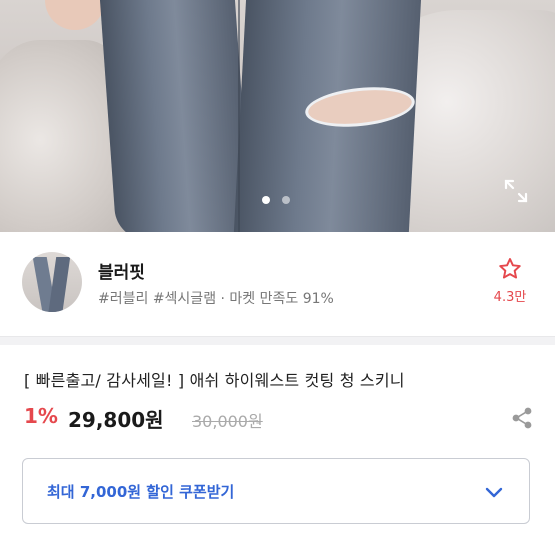  Describe the element at coordinates (175, 116) in the screenshot. I see `jeans-left-leg` at that location.